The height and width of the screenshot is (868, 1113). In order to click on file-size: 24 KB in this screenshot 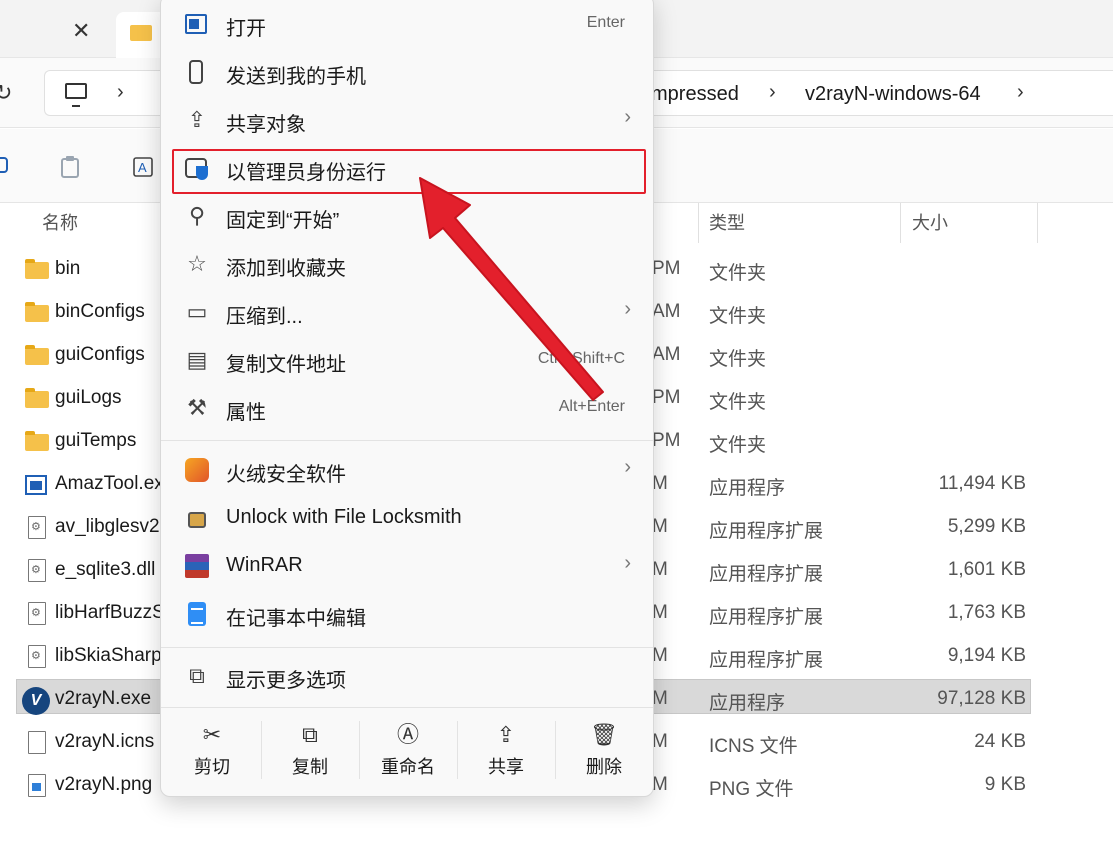, I will do `click(1000, 741)`.